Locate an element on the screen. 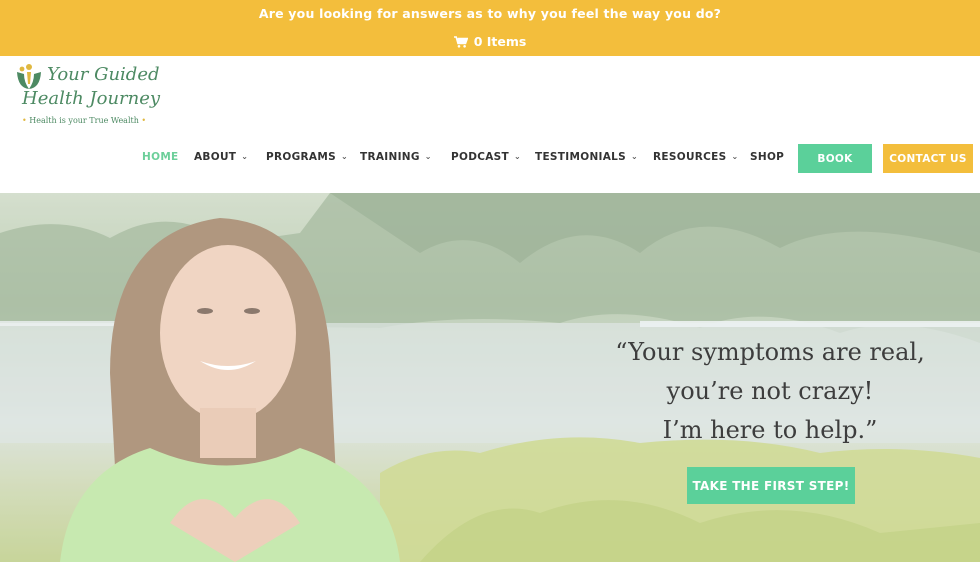 The height and width of the screenshot is (562, 980). cart-count-label: 0 Items is located at coordinates (500, 41).